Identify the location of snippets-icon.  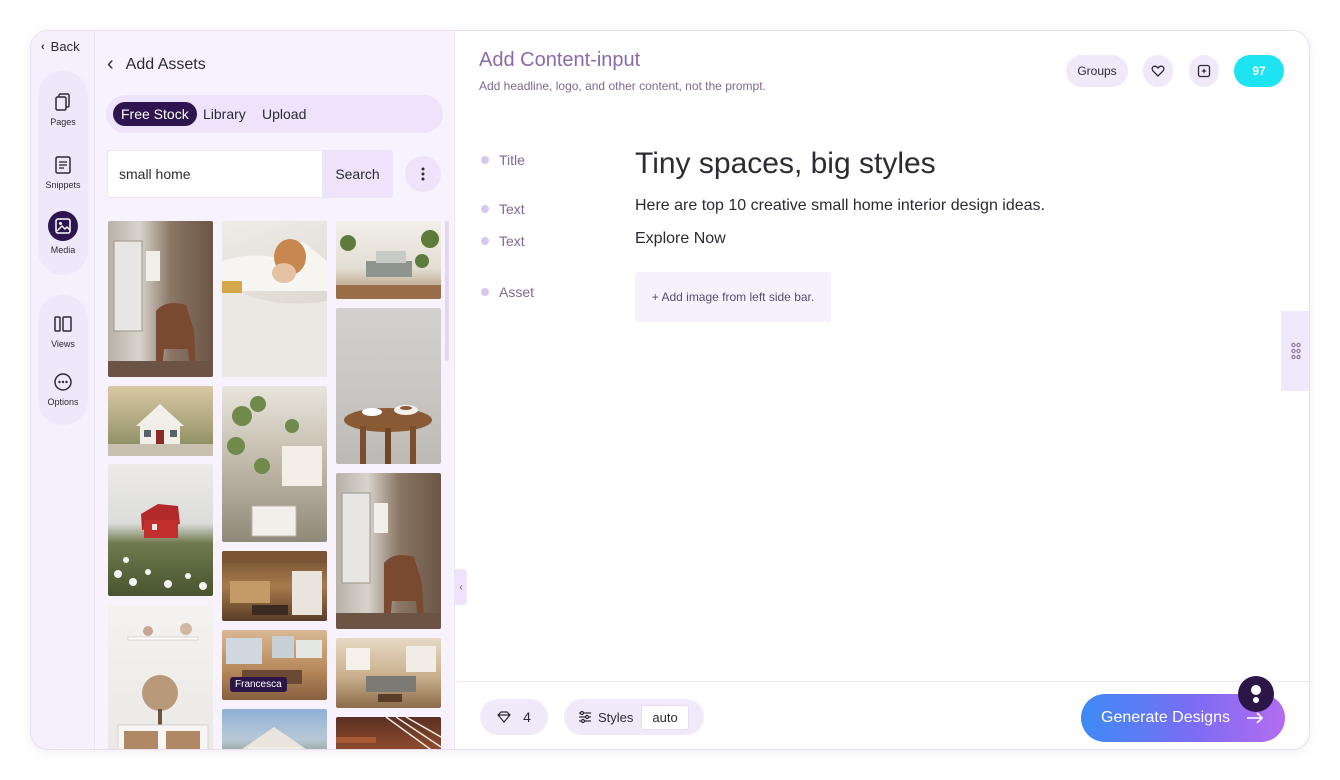
(63, 165).